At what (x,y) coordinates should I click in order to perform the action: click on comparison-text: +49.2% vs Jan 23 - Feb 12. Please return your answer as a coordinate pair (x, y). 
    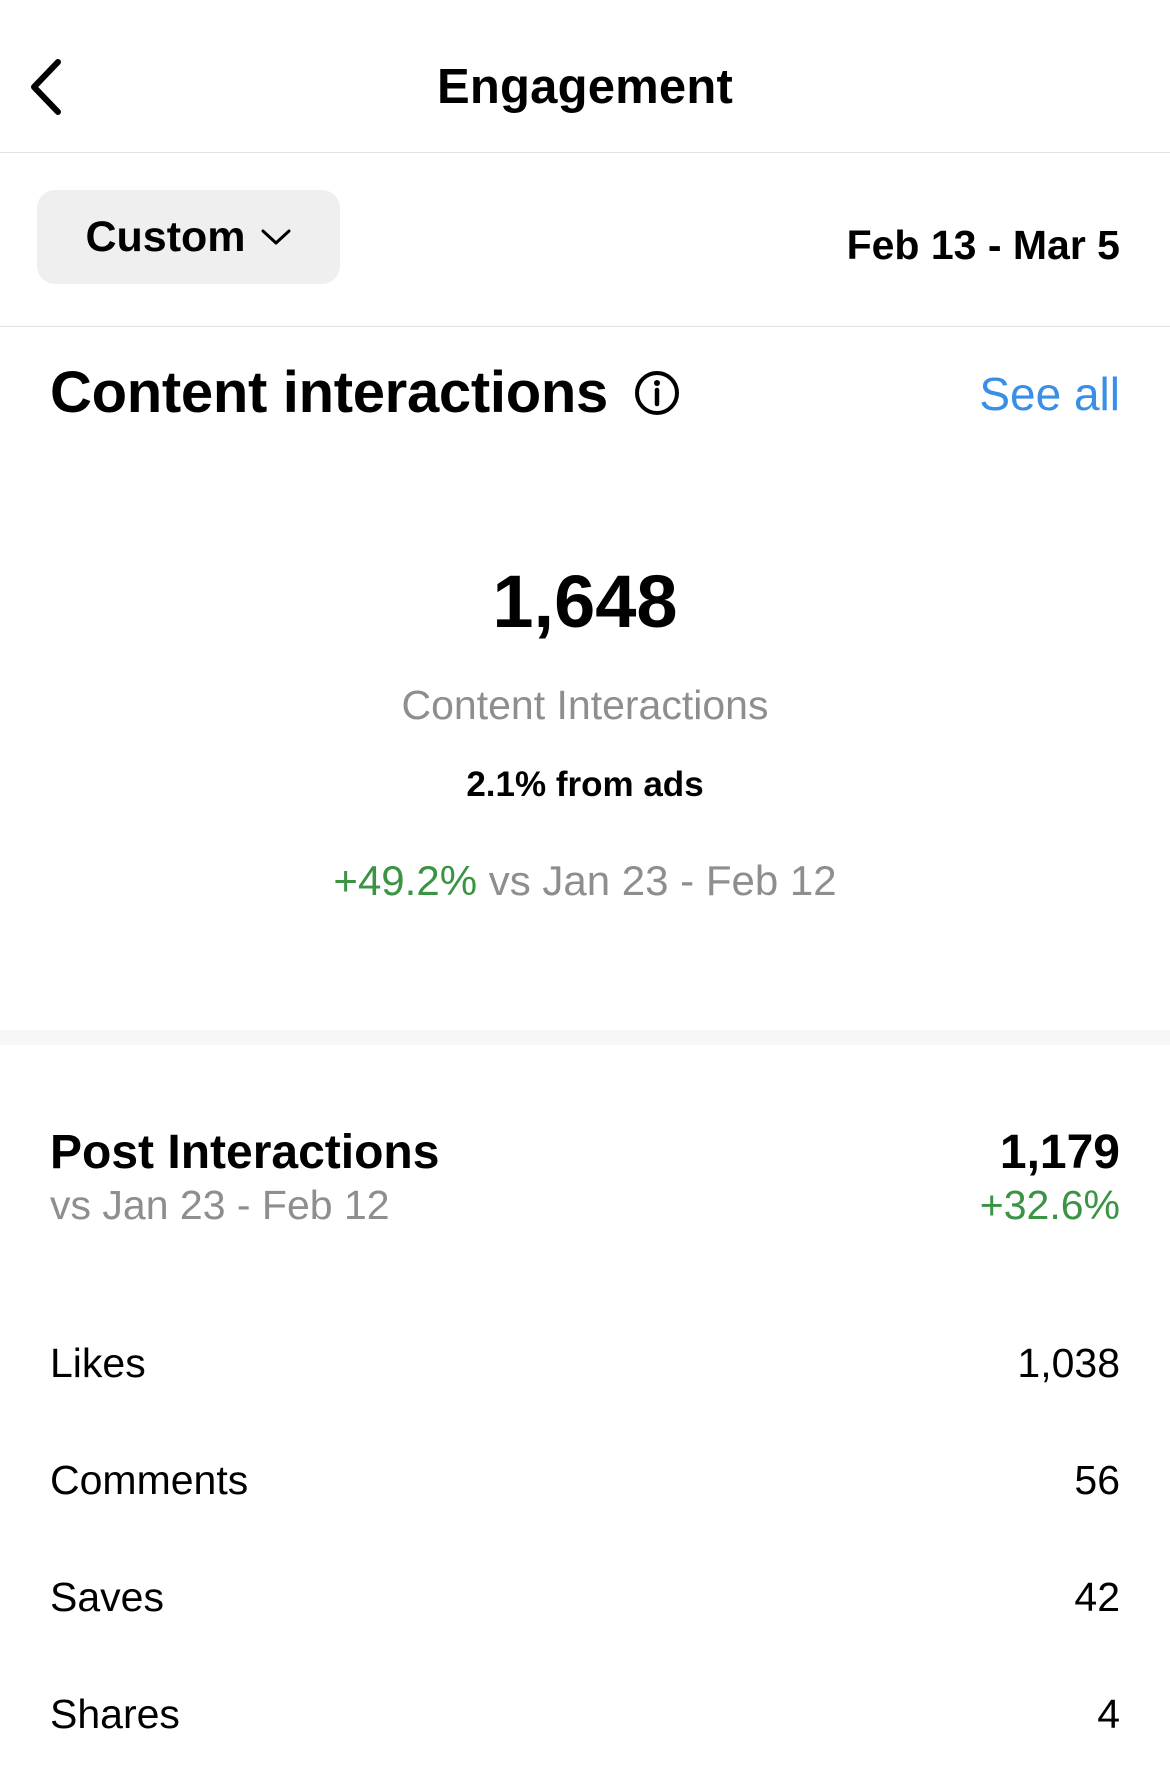
    Looking at the image, I should click on (585, 881).